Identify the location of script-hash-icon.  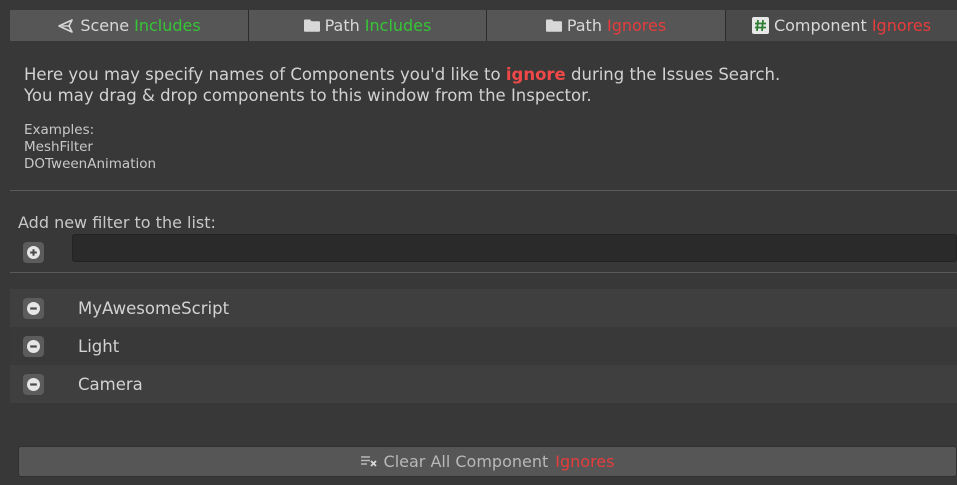
(760, 25).